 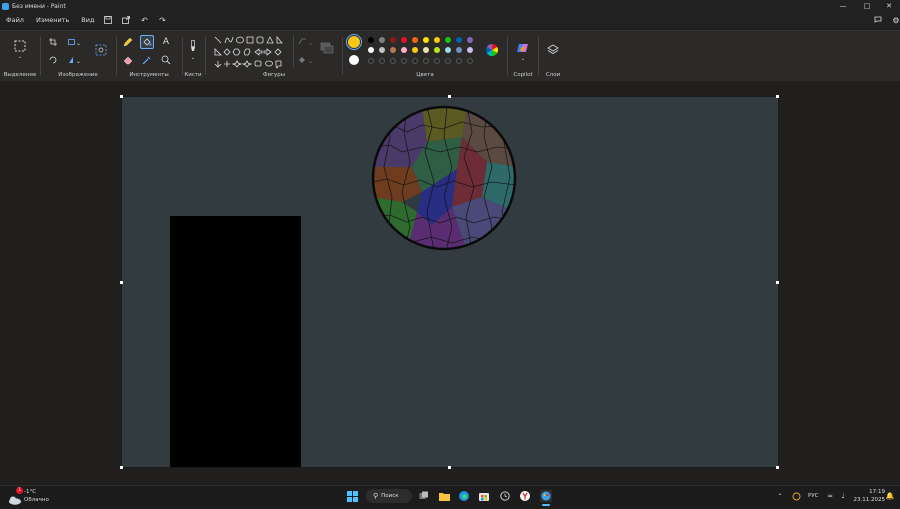 What do you see at coordinates (389, 496) in the screenshot?
I see `search-box: ⚲ Поиск` at bounding box center [389, 496].